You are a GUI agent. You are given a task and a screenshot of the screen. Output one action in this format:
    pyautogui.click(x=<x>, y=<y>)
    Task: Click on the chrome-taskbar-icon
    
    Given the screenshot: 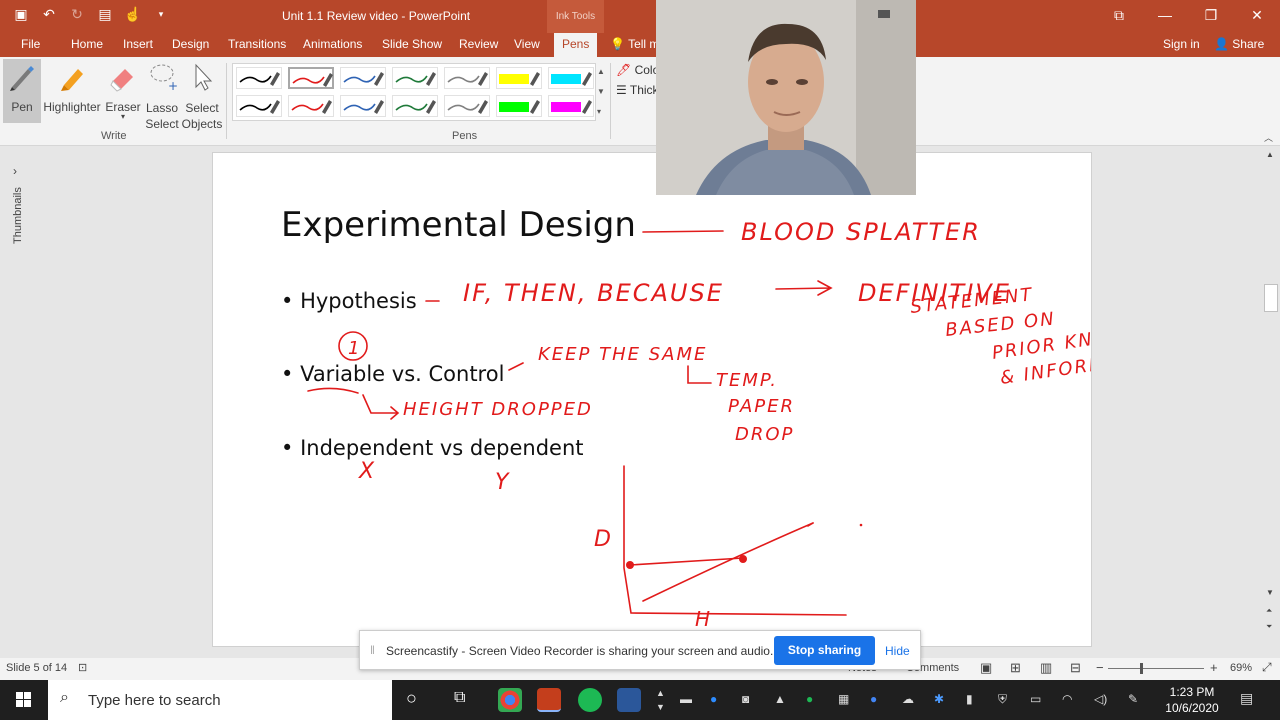 What is the action you would take?
    pyautogui.click(x=510, y=700)
    